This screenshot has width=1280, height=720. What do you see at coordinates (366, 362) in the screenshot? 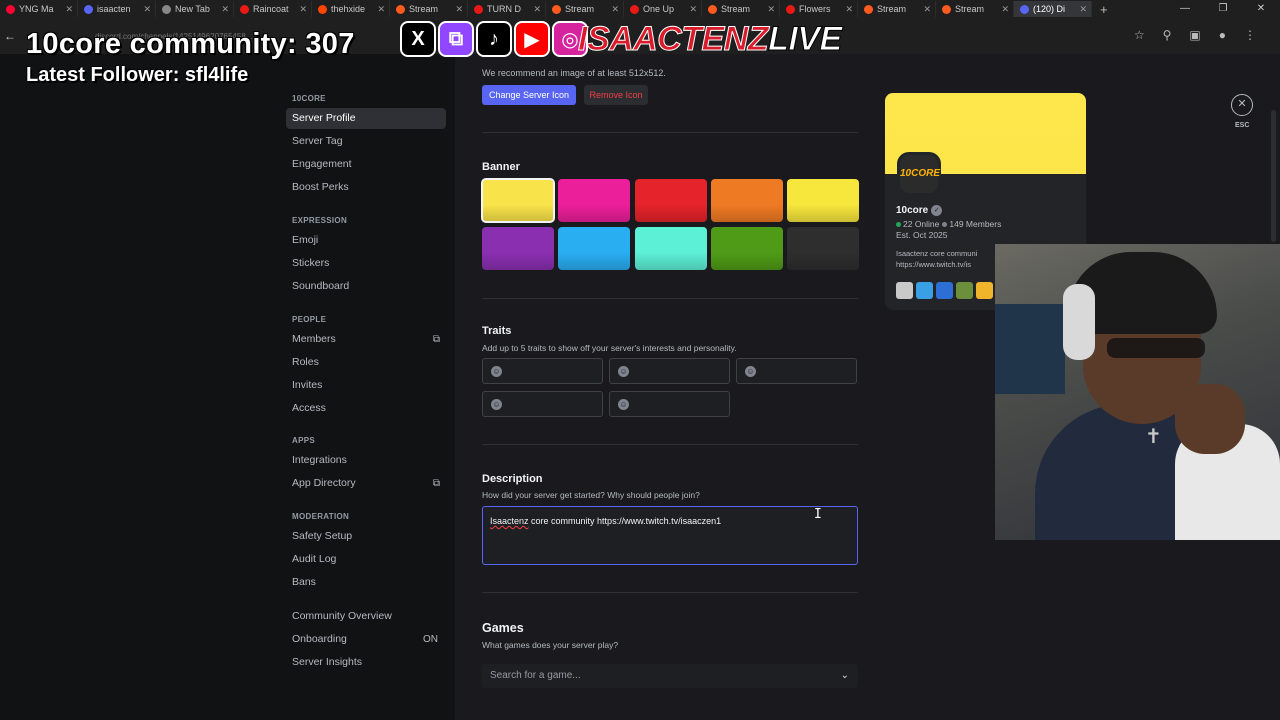
I see `sidebar-item-roles: Roles` at bounding box center [366, 362].